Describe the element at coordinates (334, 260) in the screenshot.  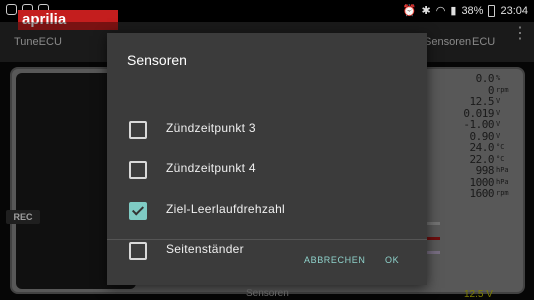
I see `cancel-button: ABBRECHEN` at that location.